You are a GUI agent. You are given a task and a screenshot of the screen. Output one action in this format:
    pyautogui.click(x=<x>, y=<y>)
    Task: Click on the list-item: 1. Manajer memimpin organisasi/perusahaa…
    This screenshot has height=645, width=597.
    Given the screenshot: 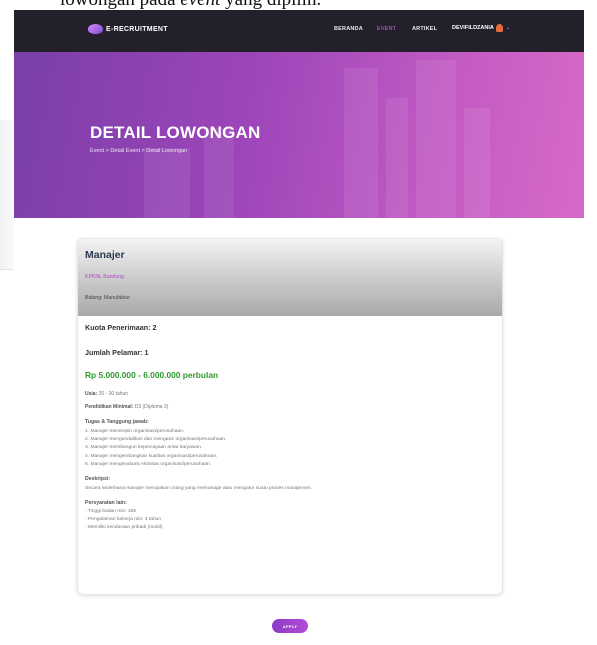 What is the action you would take?
    pyautogui.click(x=135, y=431)
    